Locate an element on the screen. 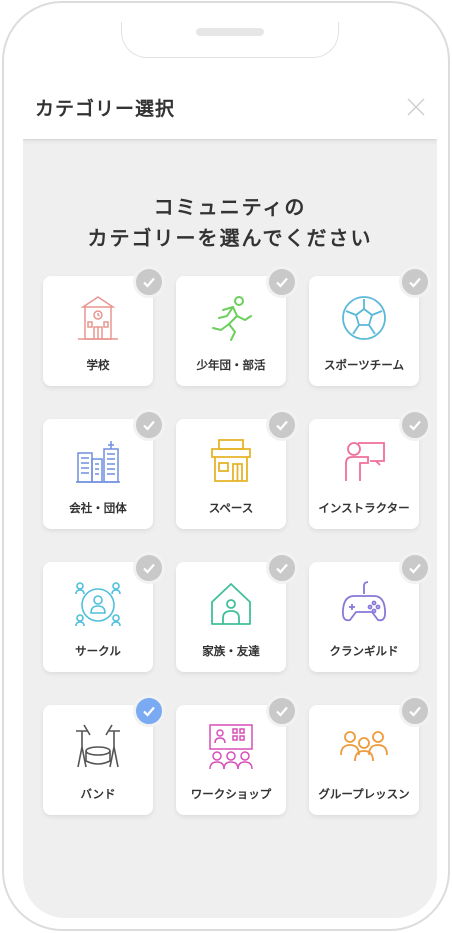  category-card-band: バンド is located at coordinates (104, 755).